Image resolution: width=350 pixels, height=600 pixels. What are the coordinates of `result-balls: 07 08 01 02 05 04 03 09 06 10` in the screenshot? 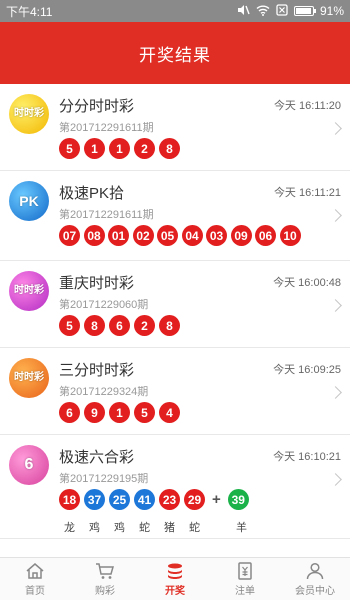 It's located at (180, 235).